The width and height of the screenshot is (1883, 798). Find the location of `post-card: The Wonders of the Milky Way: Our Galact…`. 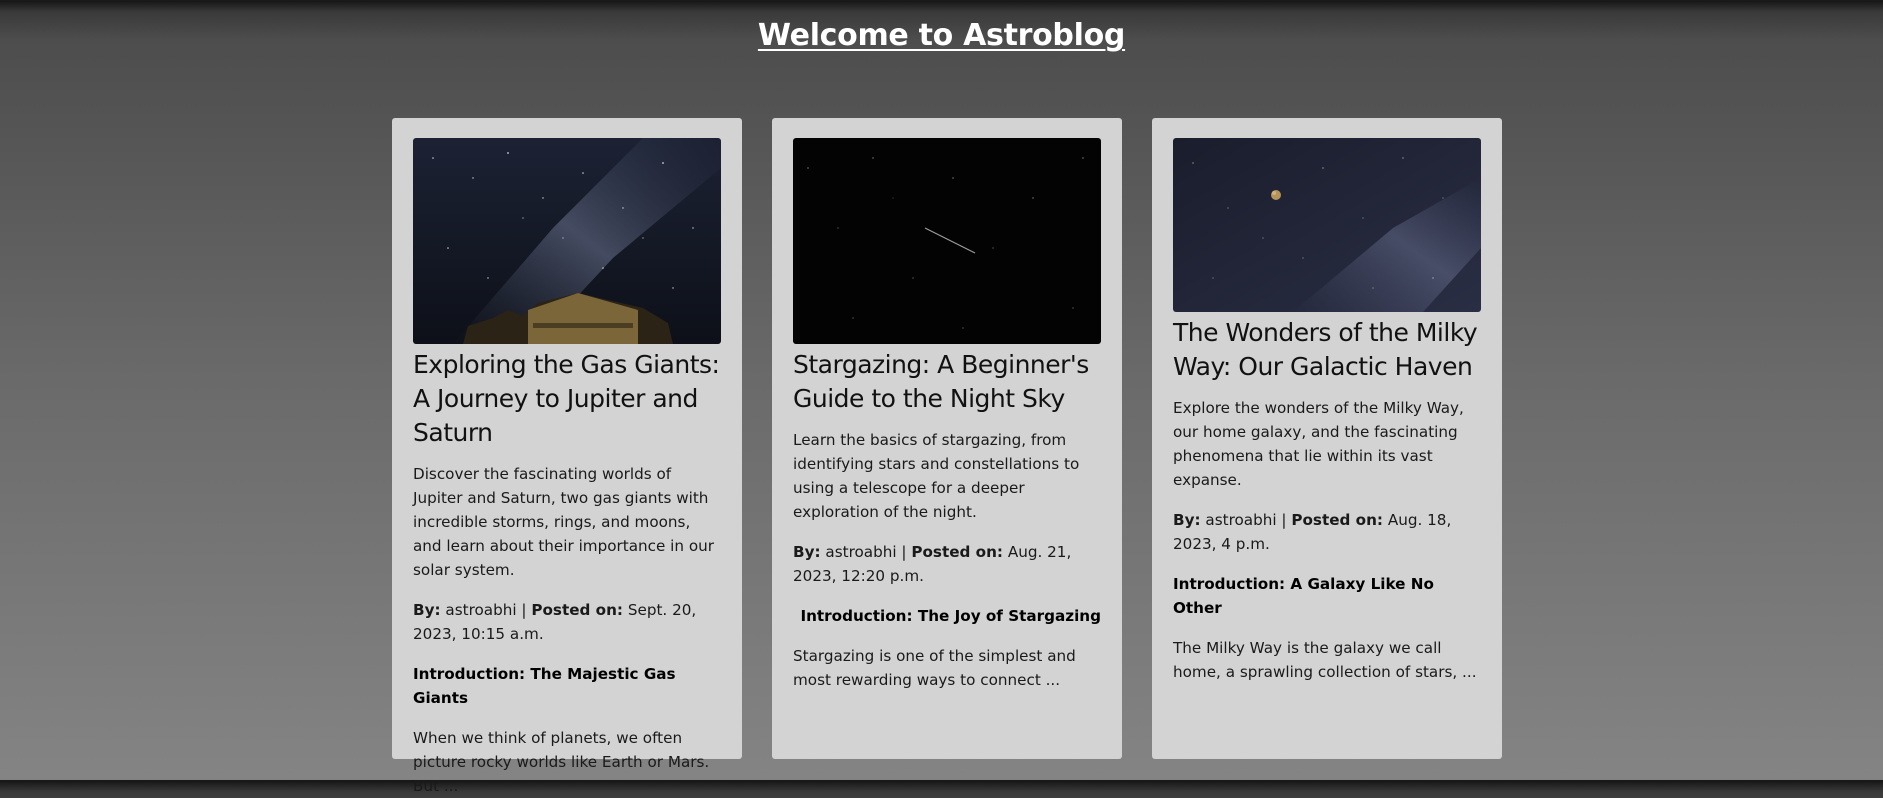

post-card: The Wonders of the Milky Way: Our Galact… is located at coordinates (1327, 438).